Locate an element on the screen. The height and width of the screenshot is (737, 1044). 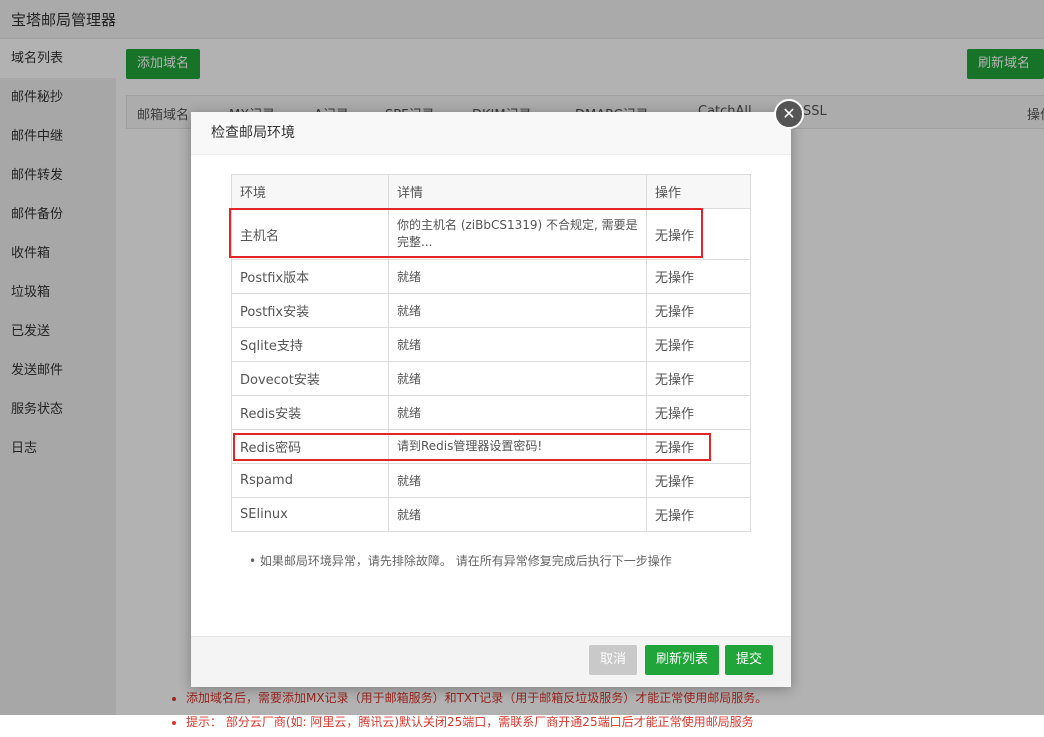
env-name: Rspamd is located at coordinates (310, 480).